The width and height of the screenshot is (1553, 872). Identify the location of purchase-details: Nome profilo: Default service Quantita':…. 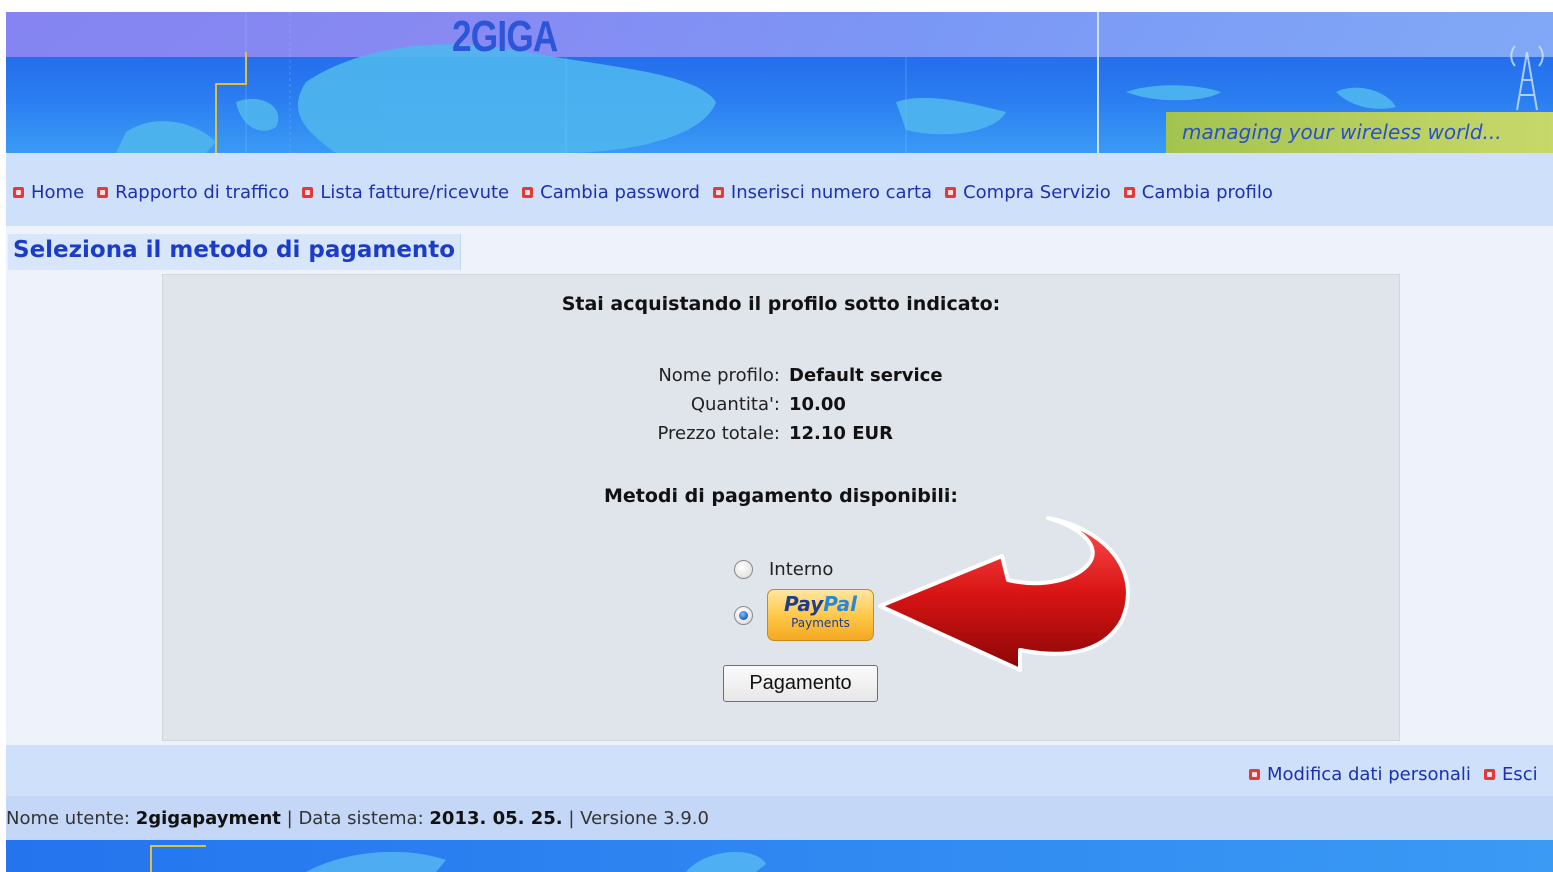
(781, 404).